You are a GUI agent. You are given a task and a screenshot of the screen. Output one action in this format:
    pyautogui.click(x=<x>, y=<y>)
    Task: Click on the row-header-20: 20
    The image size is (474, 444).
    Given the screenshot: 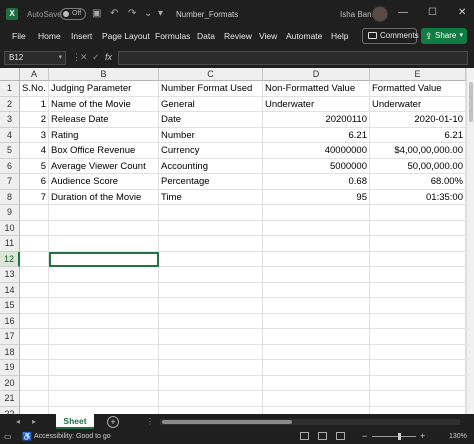 What is the action you would take?
    pyautogui.click(x=10, y=383)
    